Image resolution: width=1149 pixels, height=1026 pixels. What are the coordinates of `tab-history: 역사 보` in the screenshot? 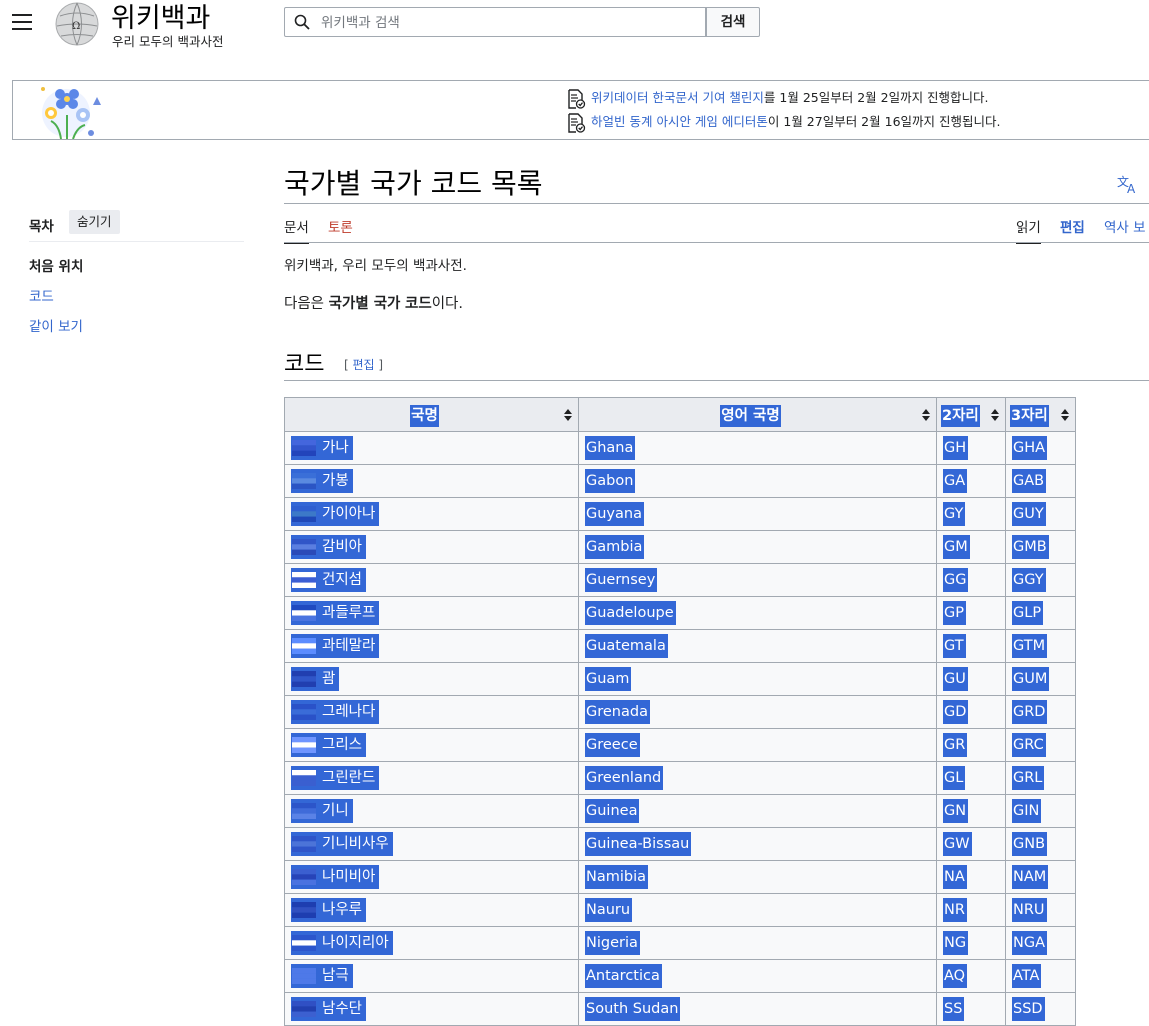 It's located at (1125, 229).